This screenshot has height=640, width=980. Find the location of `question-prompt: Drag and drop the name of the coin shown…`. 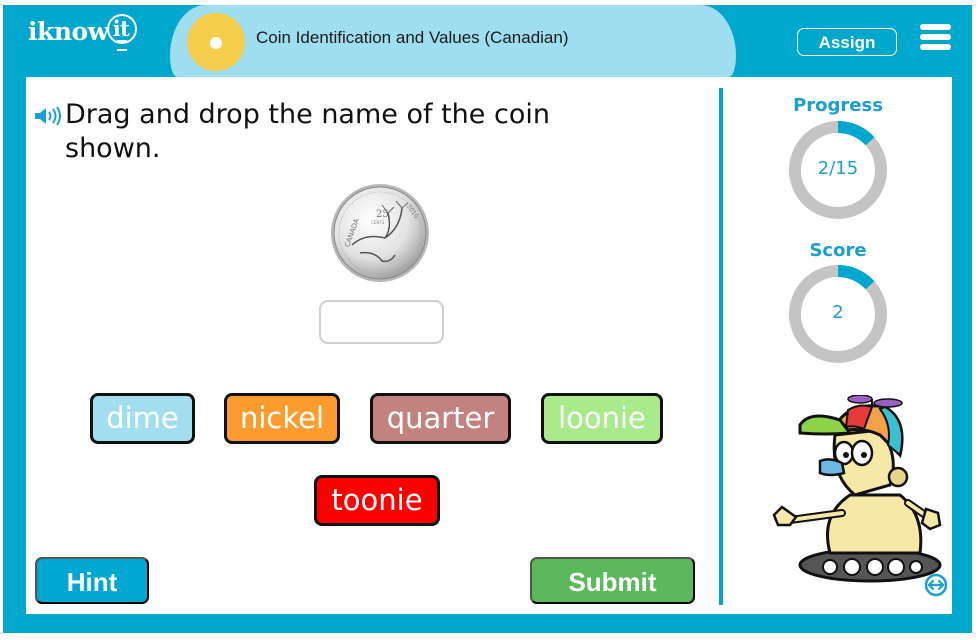

question-prompt: Drag and drop the name of the coin shown… is located at coordinates (307, 131).